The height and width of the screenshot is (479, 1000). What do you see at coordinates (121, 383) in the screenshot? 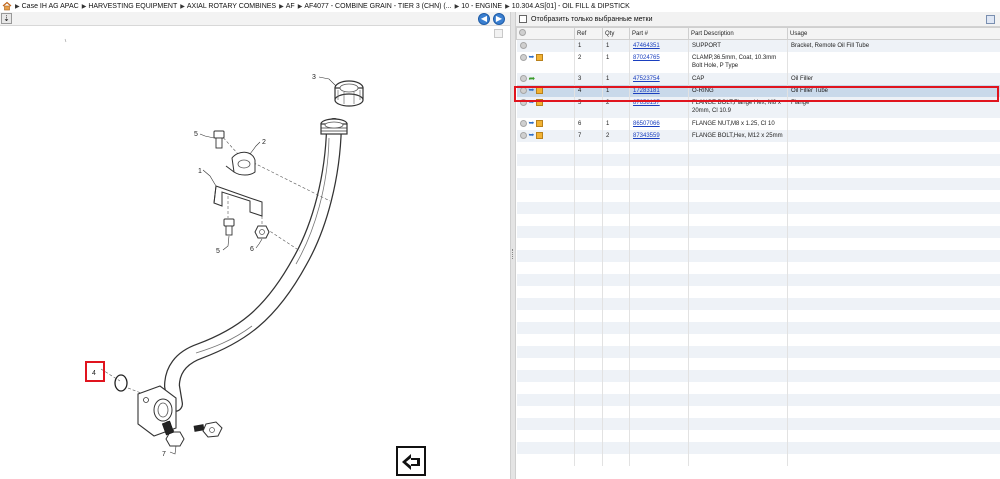
I see `o-ring-part` at bounding box center [121, 383].